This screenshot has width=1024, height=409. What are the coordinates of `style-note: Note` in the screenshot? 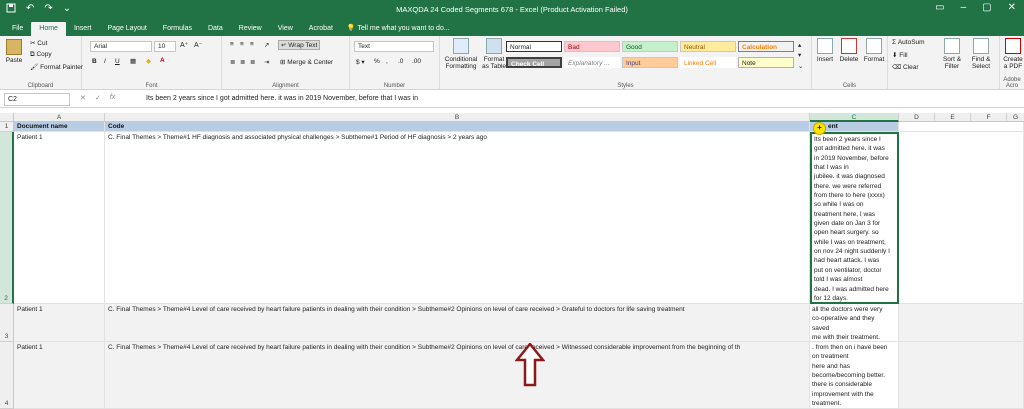 It's located at (766, 62).